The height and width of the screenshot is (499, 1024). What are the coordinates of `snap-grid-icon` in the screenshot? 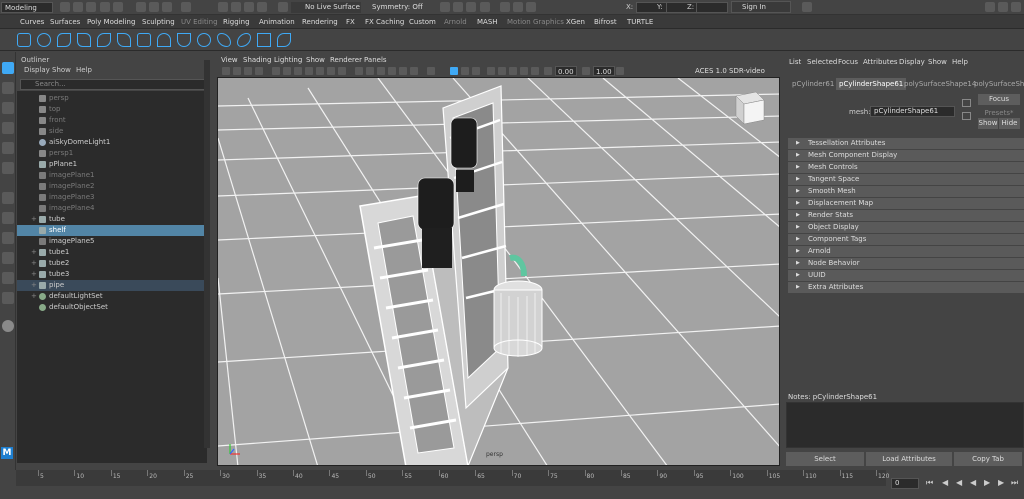 It's located at (186, 7).